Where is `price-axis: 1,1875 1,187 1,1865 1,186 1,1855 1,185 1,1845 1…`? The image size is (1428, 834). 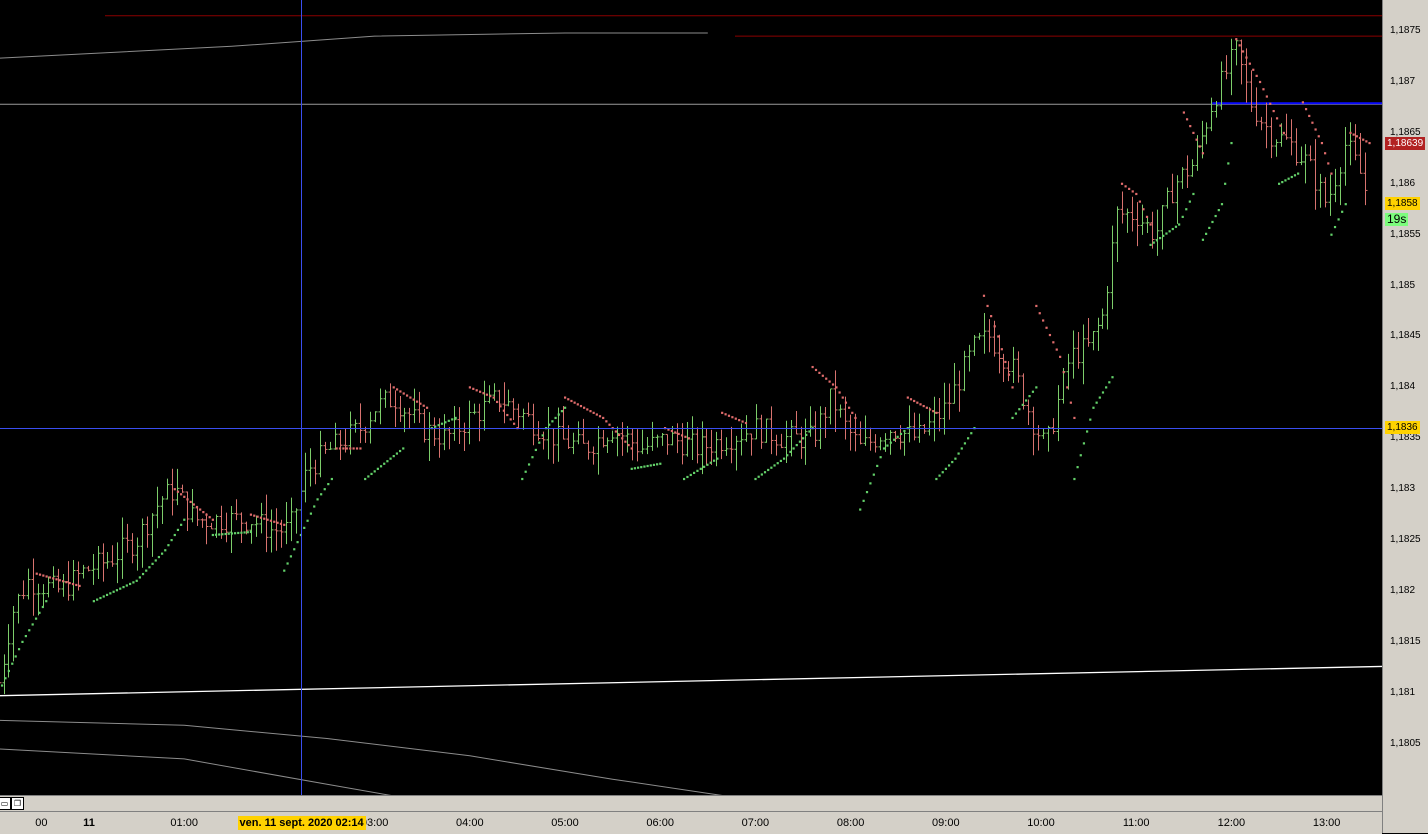 price-axis: 1,1875 1,187 1,1865 1,186 1,1855 1,185 1,1845 1… is located at coordinates (1405, 416).